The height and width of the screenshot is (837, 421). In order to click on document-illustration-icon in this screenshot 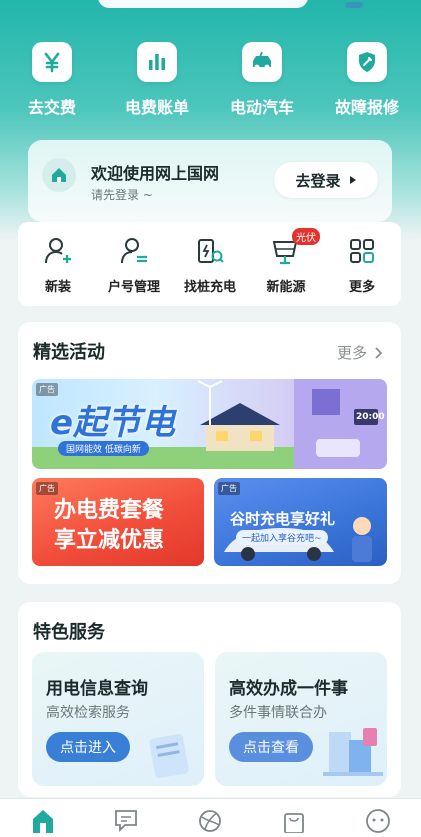, I will do `click(169, 756)`.